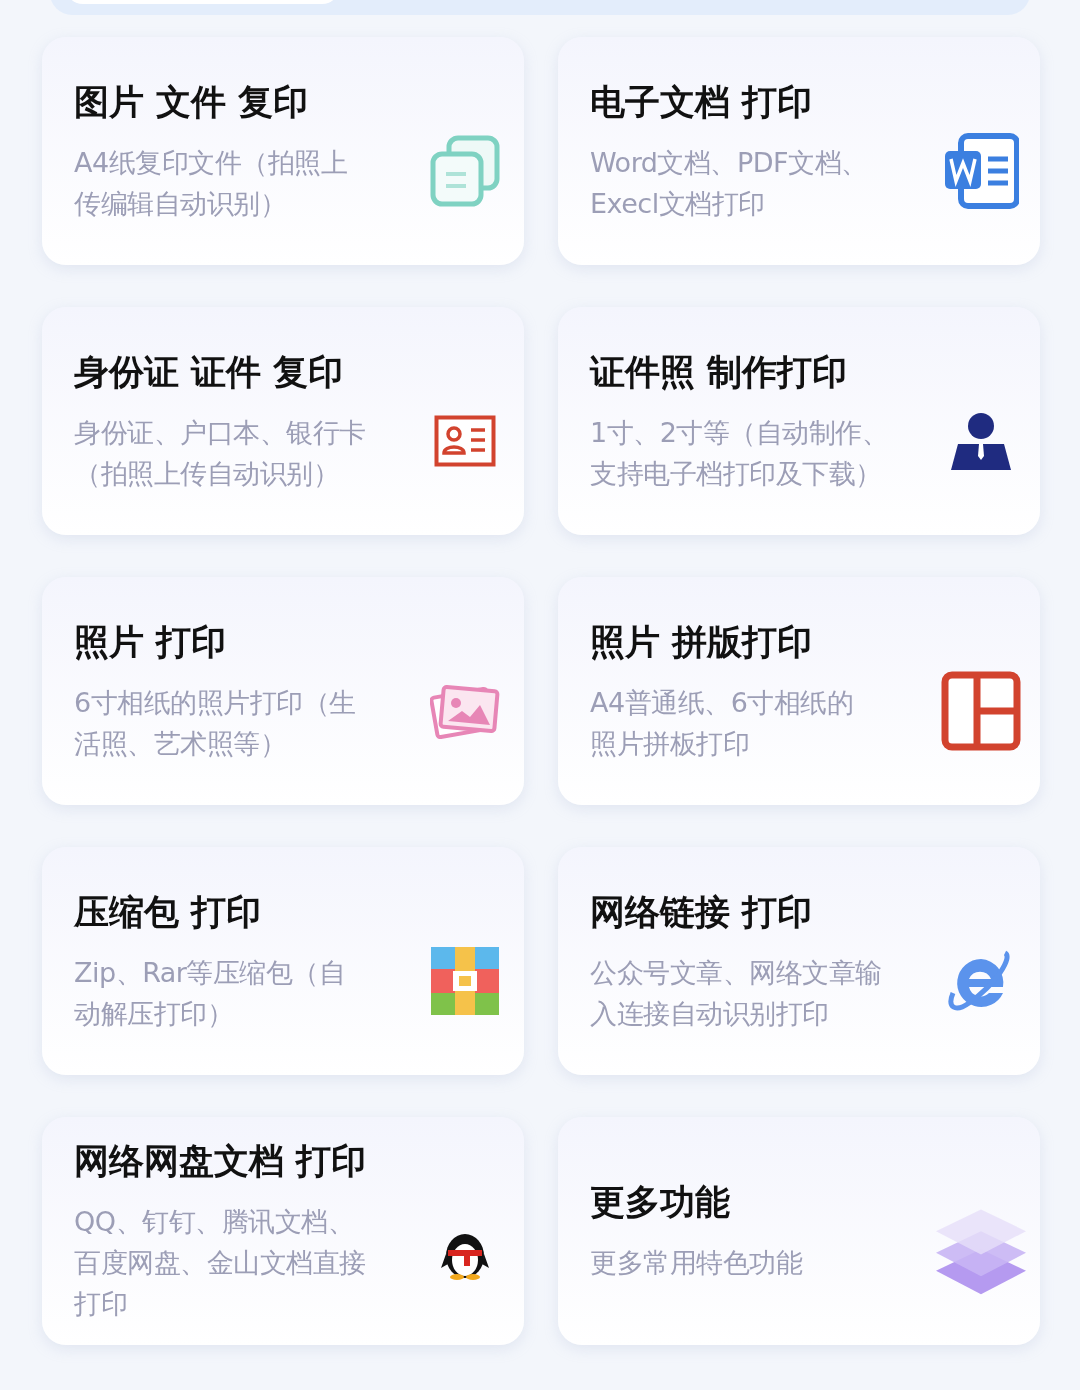 Image resolution: width=1080 pixels, height=1390 pixels. What do you see at coordinates (729, 183) in the screenshot?
I see `card-description: Word文档、PDF文档、 Execl文档打印` at bounding box center [729, 183].